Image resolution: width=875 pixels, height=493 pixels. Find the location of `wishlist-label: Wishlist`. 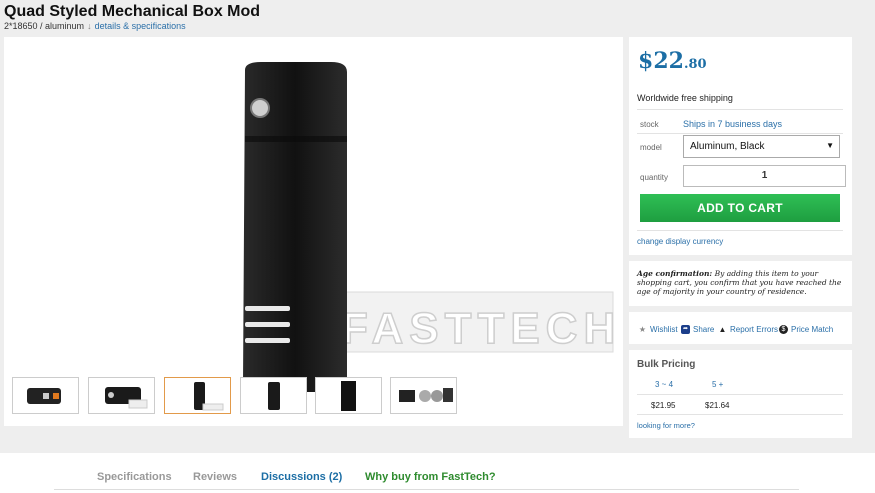

wishlist-label: Wishlist is located at coordinates (664, 329).